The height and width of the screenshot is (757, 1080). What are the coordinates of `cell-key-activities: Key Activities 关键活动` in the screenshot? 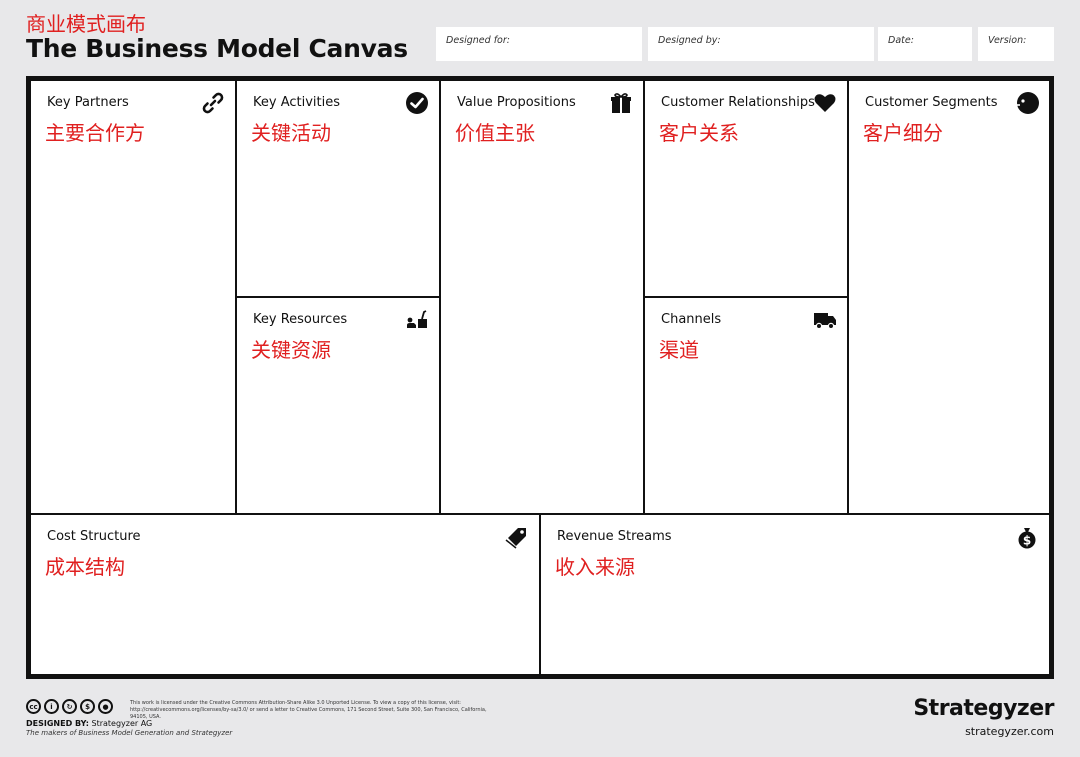 It's located at (338, 188).